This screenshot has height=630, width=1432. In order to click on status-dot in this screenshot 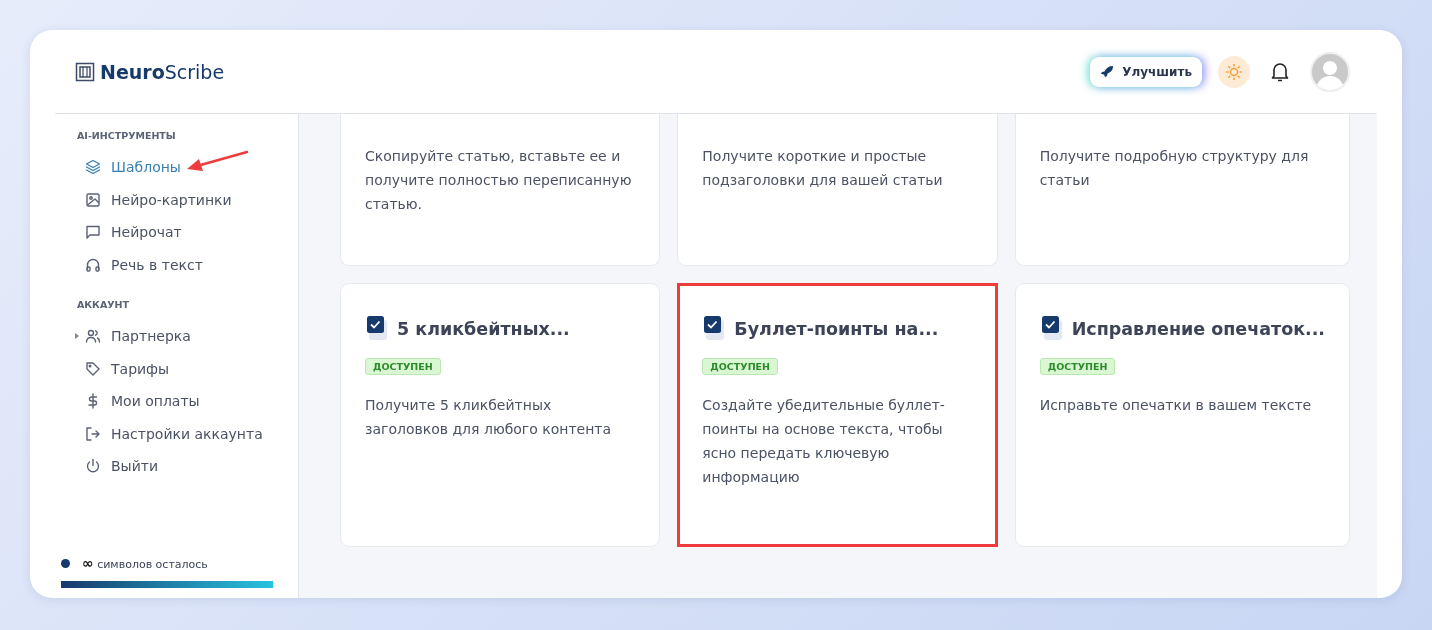, I will do `click(65, 563)`.